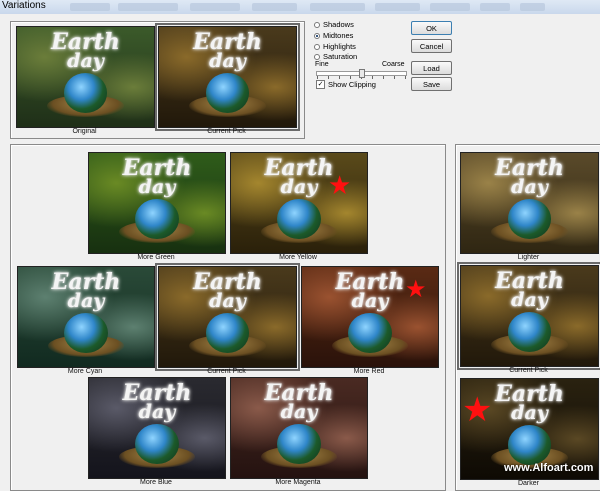  I want to click on thumb-more-blue-label: More Blue, so click(156, 482).